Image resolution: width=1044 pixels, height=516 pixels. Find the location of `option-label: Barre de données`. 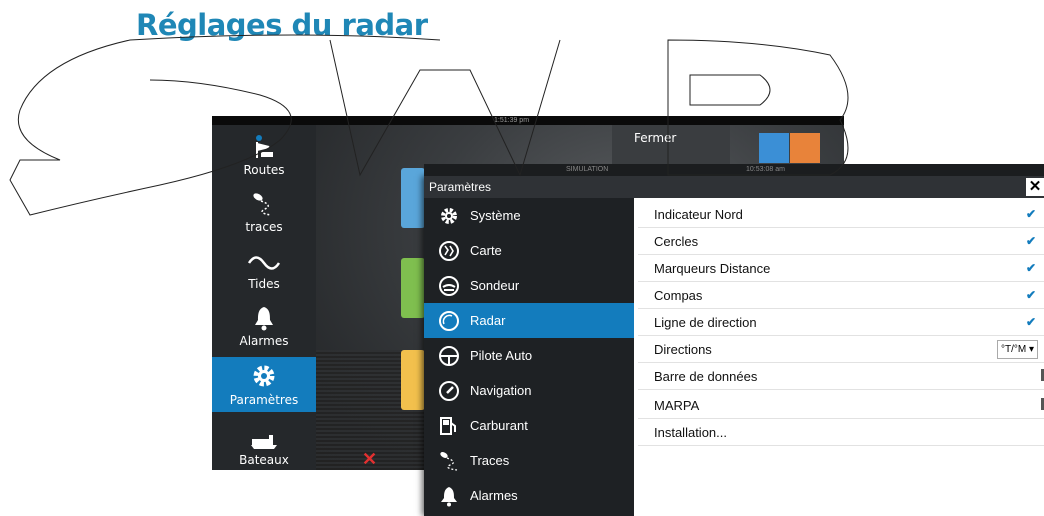

option-label: Barre de données is located at coordinates (706, 376).